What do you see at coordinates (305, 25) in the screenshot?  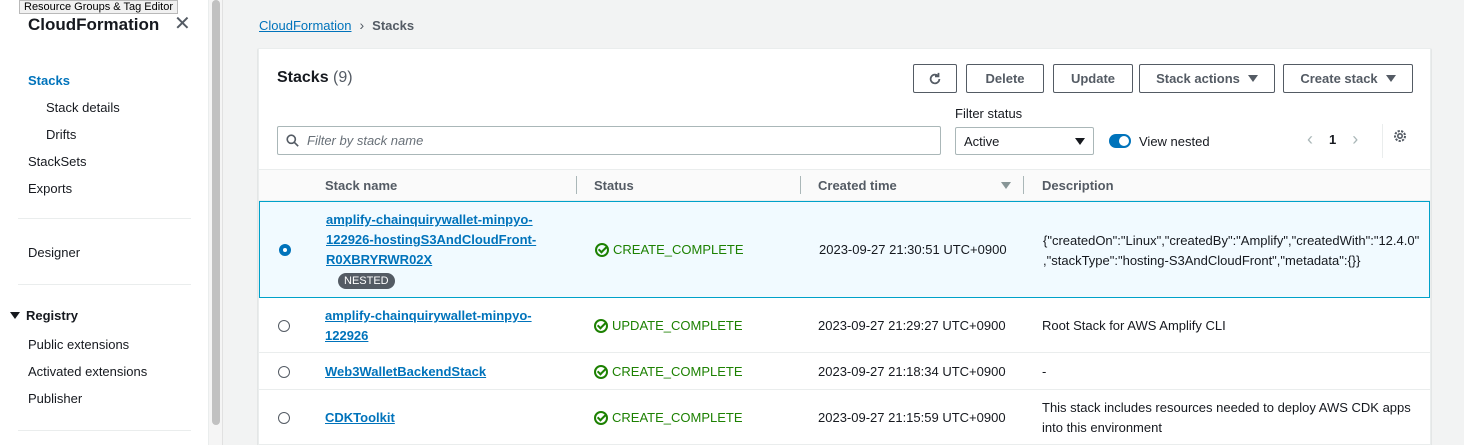 I see `breadcrumb-link-cloudformation: CloudFormation` at bounding box center [305, 25].